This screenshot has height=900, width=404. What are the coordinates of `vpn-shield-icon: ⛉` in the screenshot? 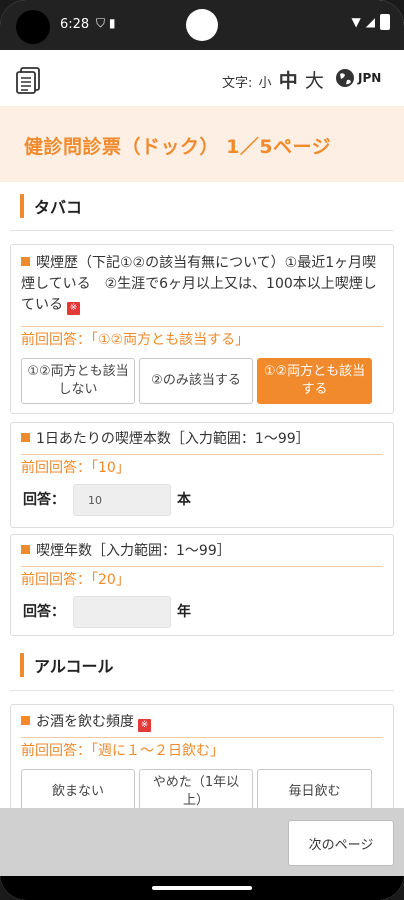 It's located at (101, 23).